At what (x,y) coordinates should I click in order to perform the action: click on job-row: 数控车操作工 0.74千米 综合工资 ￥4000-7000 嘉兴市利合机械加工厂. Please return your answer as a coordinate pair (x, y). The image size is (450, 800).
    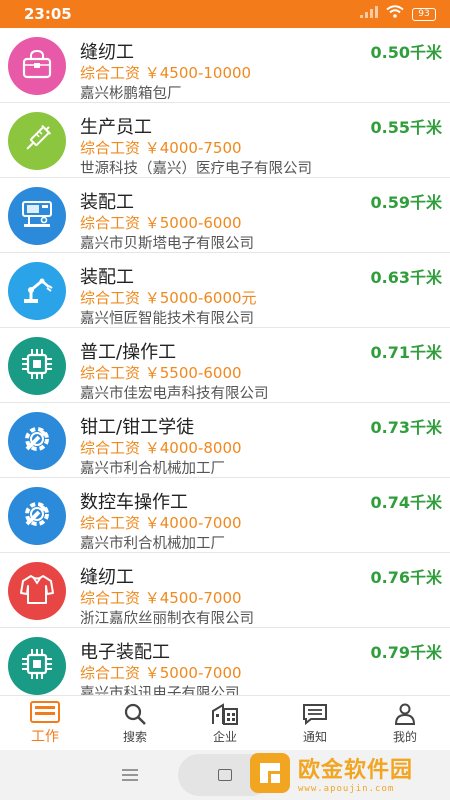
    Looking at the image, I should click on (225, 515).